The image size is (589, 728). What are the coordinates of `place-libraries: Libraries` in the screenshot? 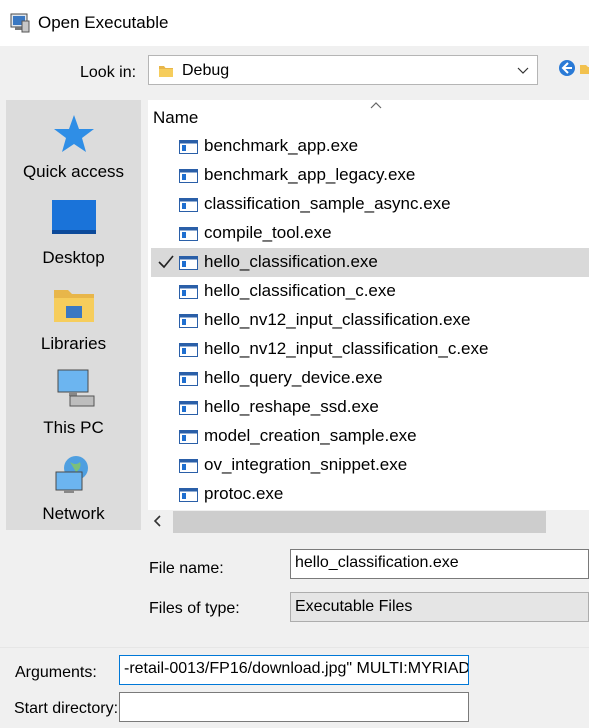 It's located at (73, 319).